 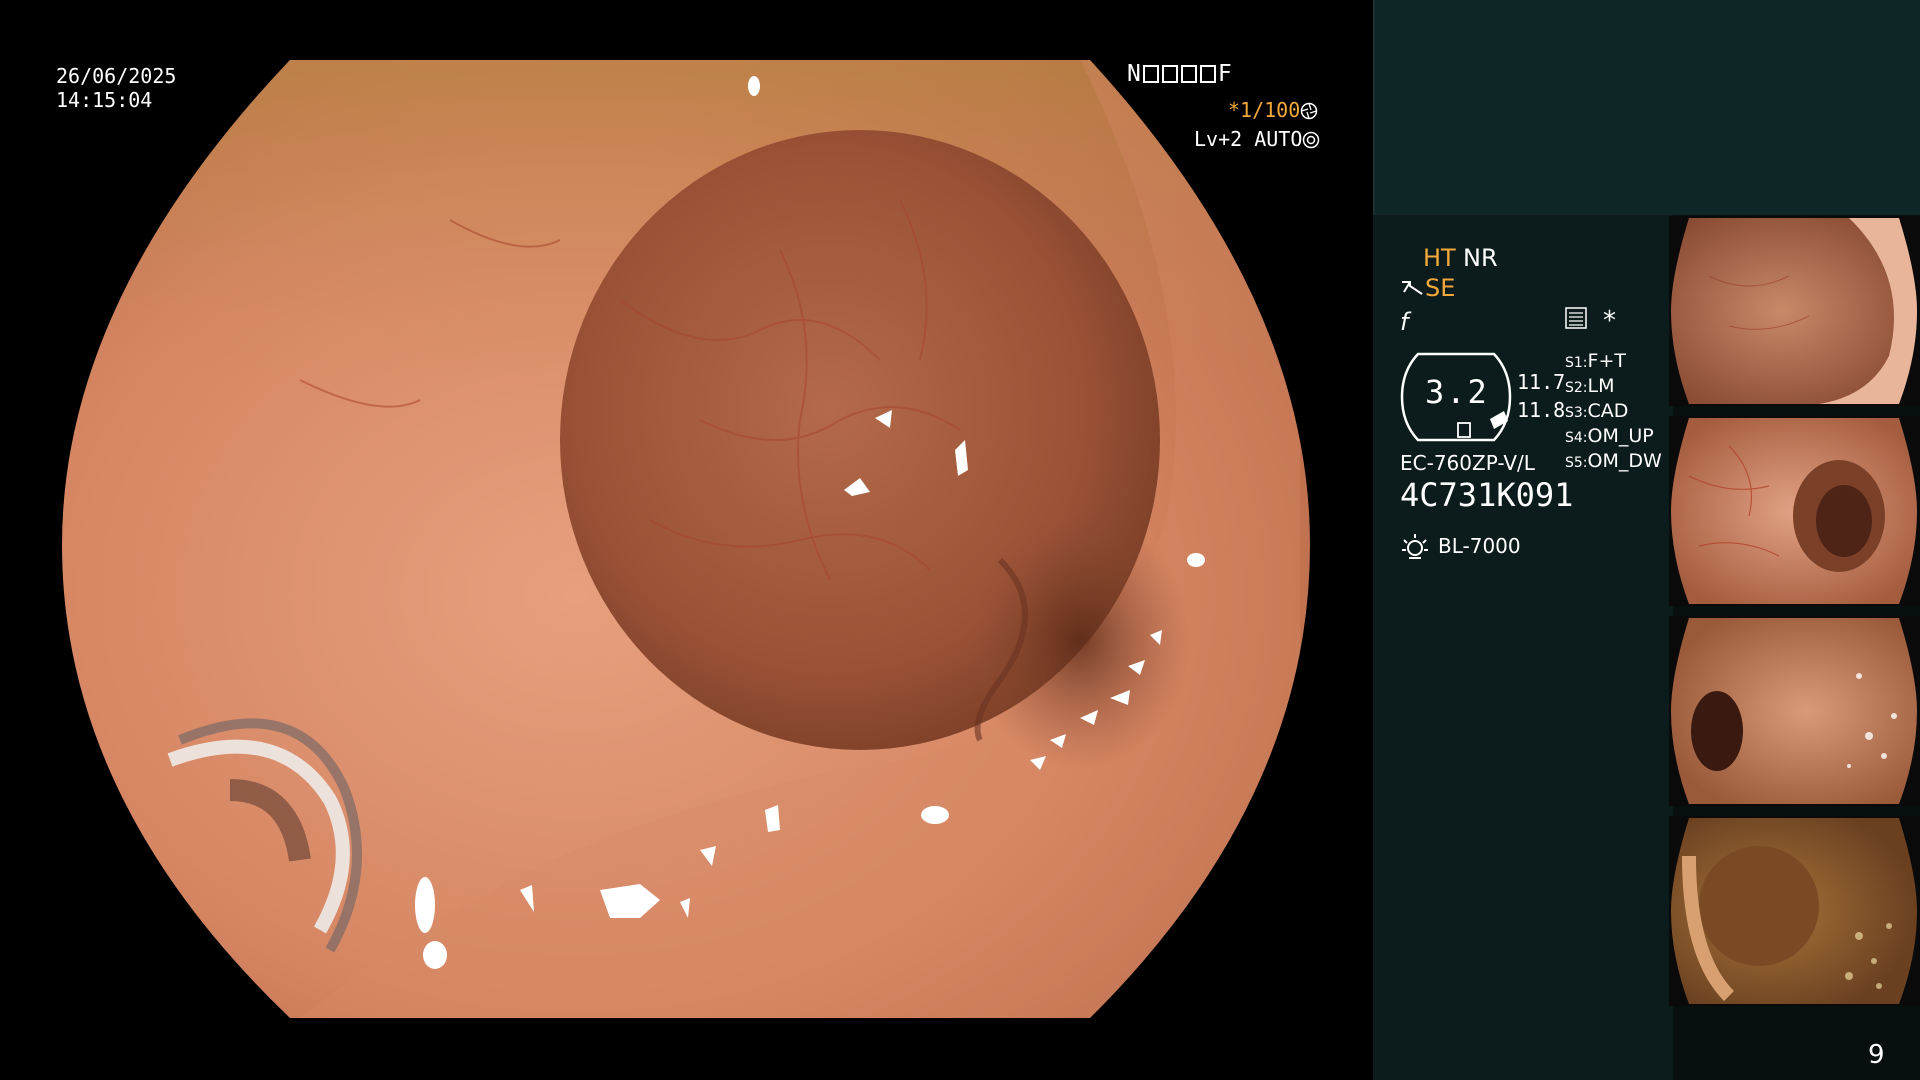 I want to click on code-suffix: F, so click(x=1225, y=74).